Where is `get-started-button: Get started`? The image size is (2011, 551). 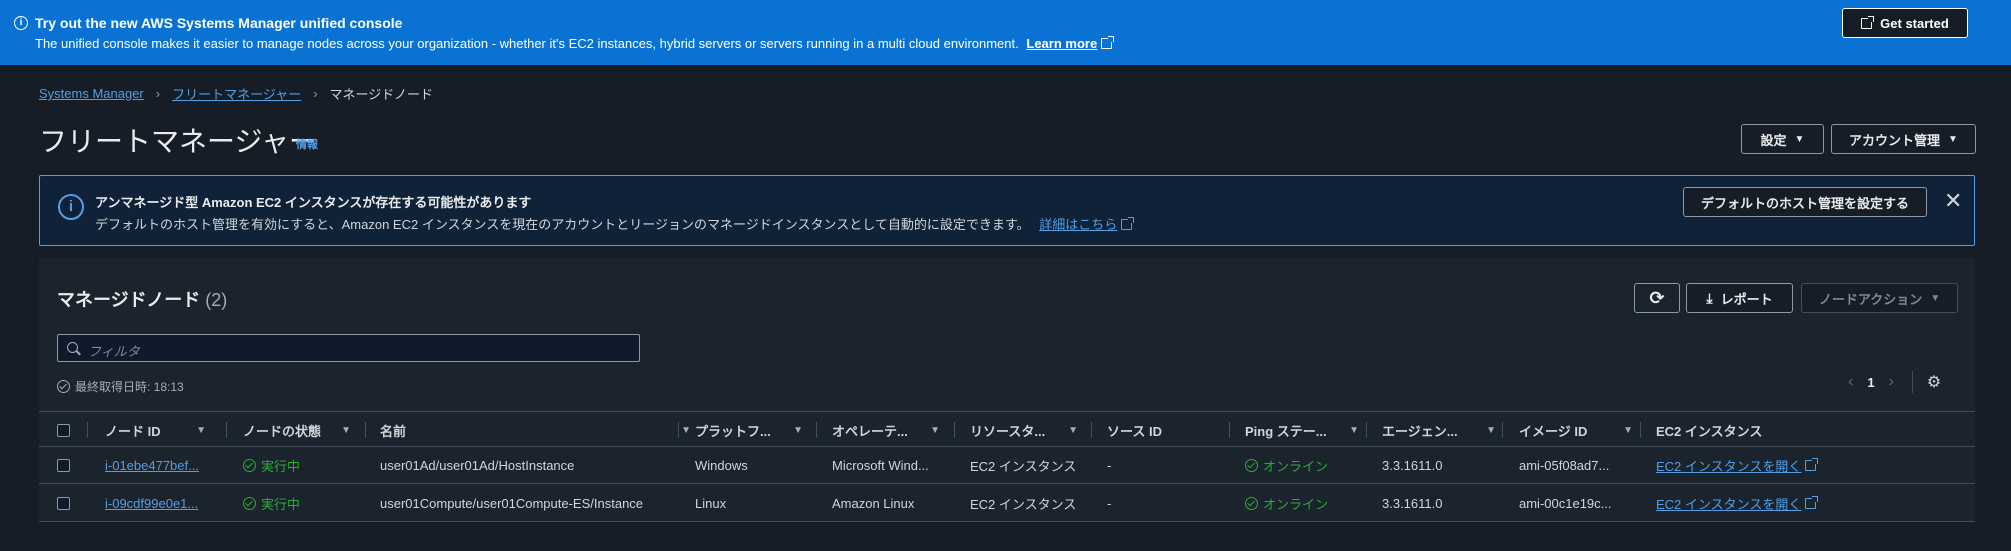
get-started-button: Get started is located at coordinates (1905, 23).